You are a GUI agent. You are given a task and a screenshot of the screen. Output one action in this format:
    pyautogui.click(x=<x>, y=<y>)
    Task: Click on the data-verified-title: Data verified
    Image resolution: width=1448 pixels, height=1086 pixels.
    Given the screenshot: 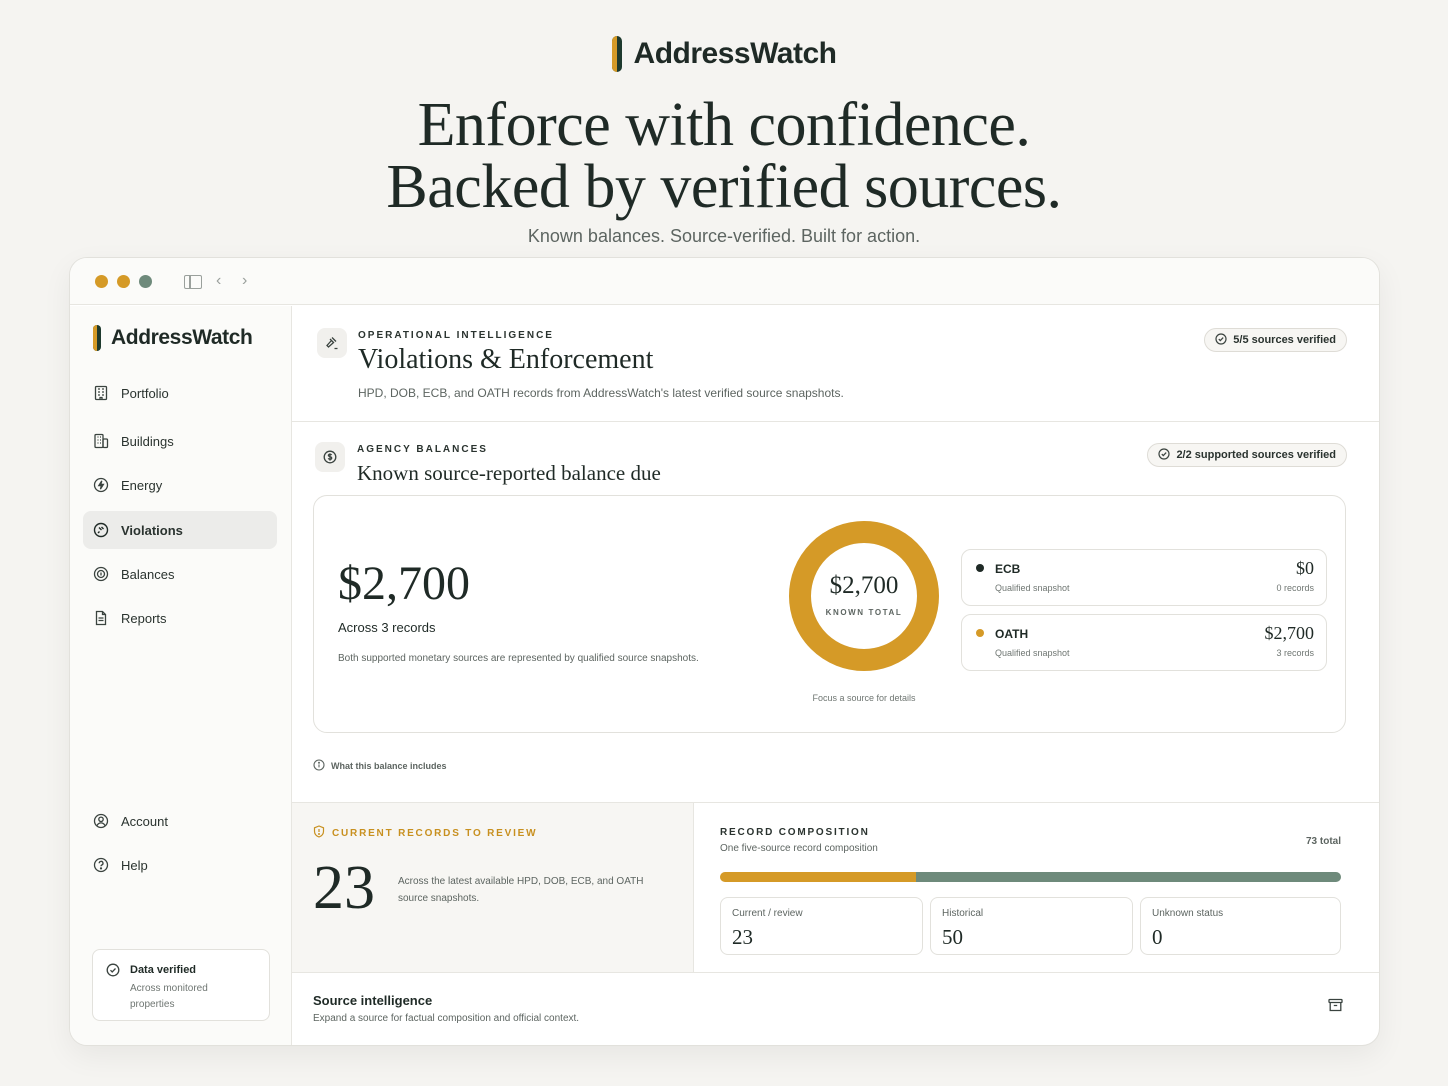 What is the action you would take?
    pyautogui.click(x=163, y=970)
    